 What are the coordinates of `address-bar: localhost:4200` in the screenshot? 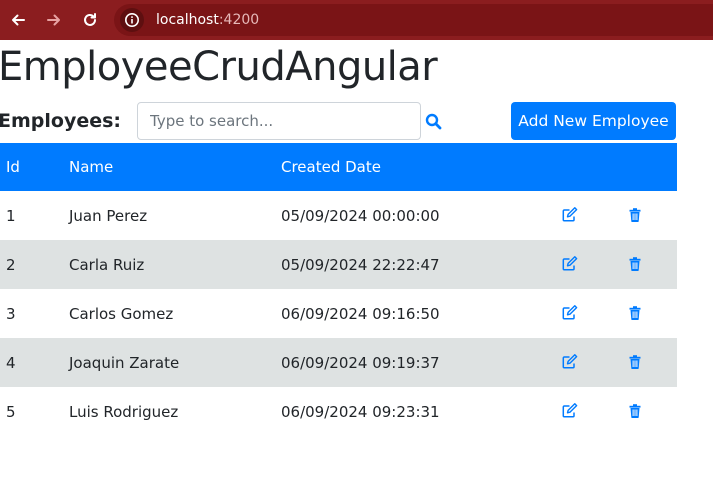 It's located at (413, 20).